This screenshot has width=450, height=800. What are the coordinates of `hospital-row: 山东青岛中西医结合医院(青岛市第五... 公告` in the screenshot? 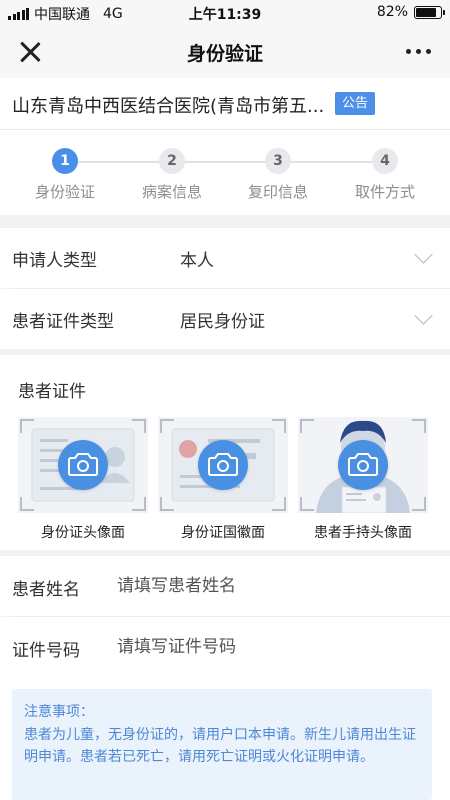 It's located at (225, 104).